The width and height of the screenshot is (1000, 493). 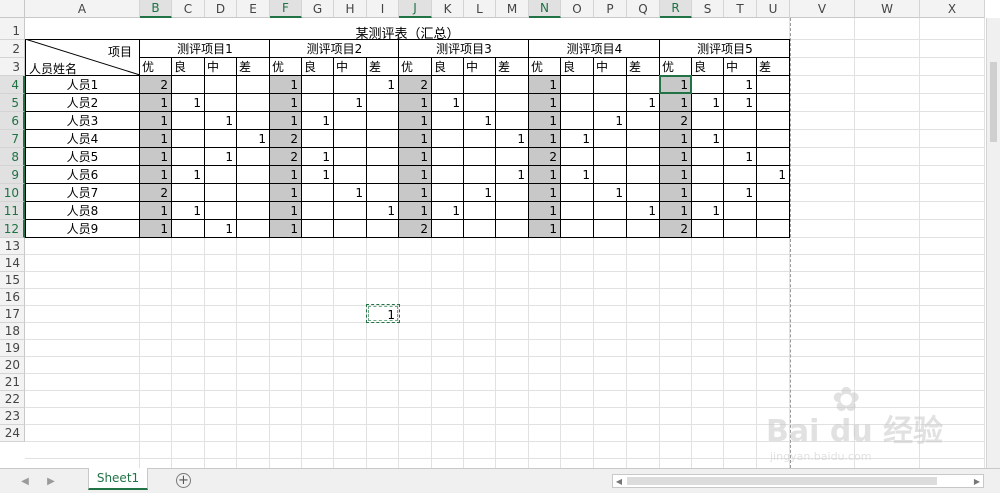 What do you see at coordinates (993, 102) in the screenshot?
I see `vertical-scroll-thumb` at bounding box center [993, 102].